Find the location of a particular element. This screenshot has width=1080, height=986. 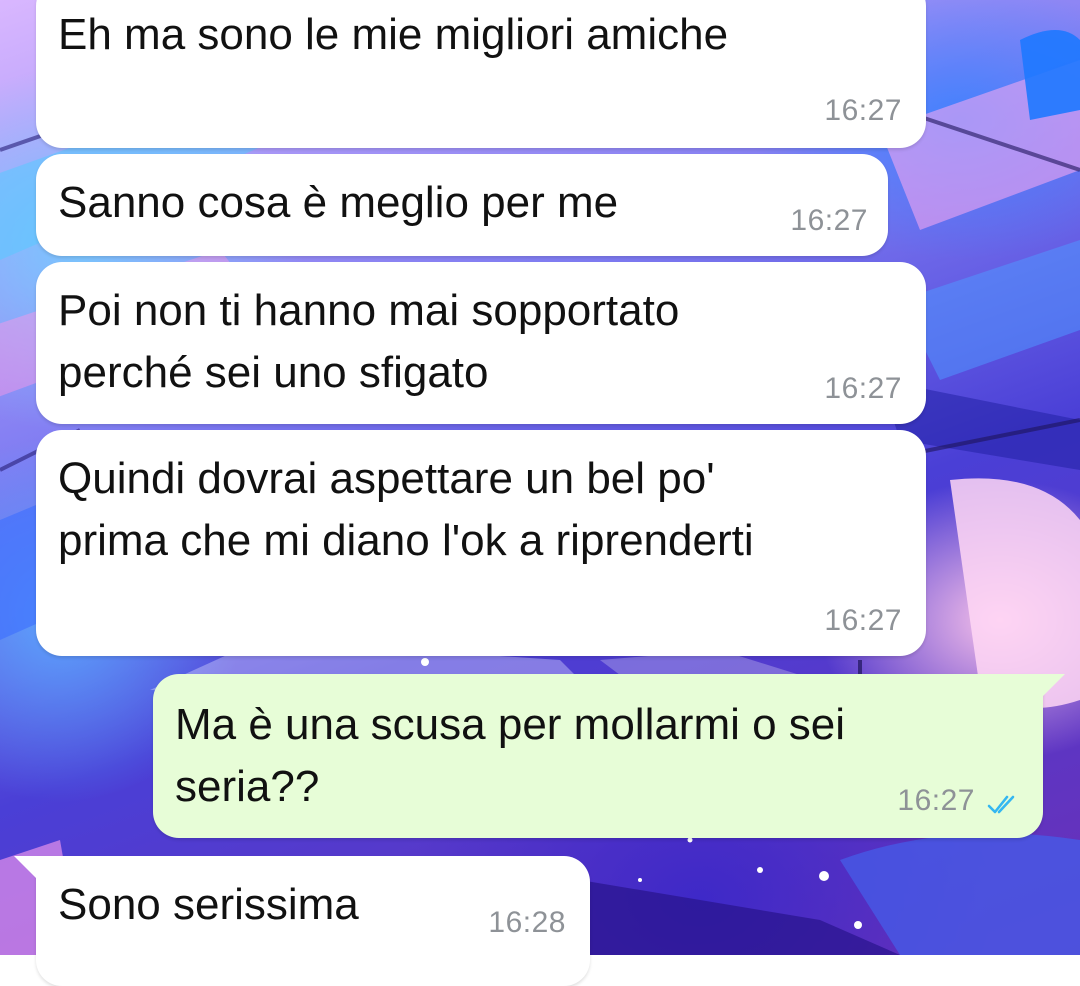

double-check-read-icon is located at coordinates (1001, 804).